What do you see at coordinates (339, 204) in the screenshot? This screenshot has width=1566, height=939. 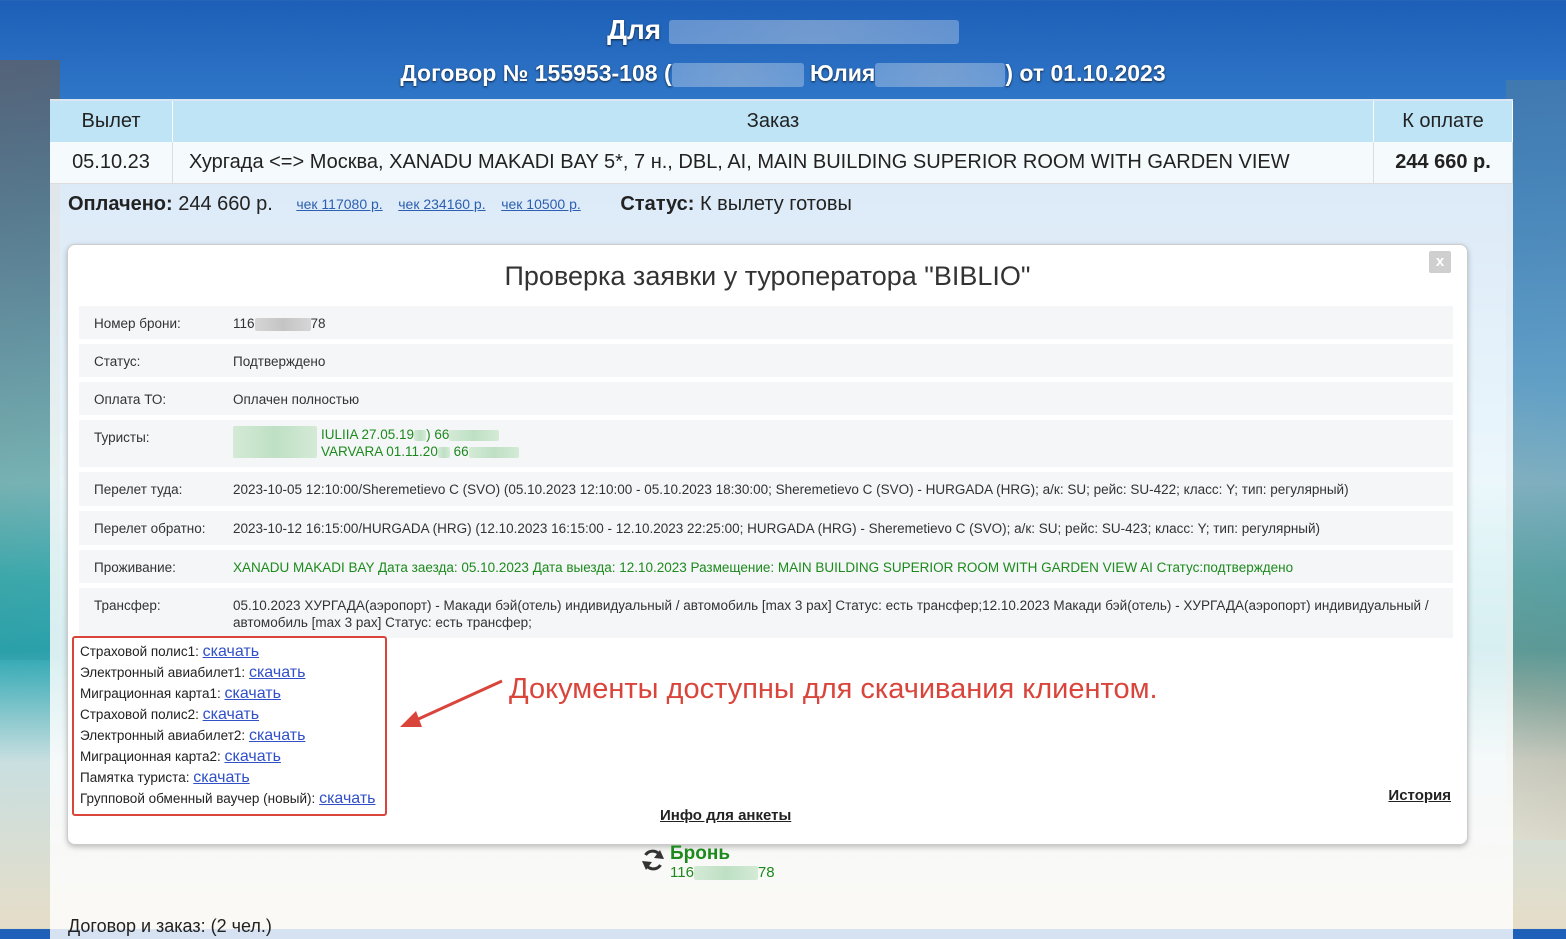 I see `check-link-1: чек 117080 р.` at bounding box center [339, 204].